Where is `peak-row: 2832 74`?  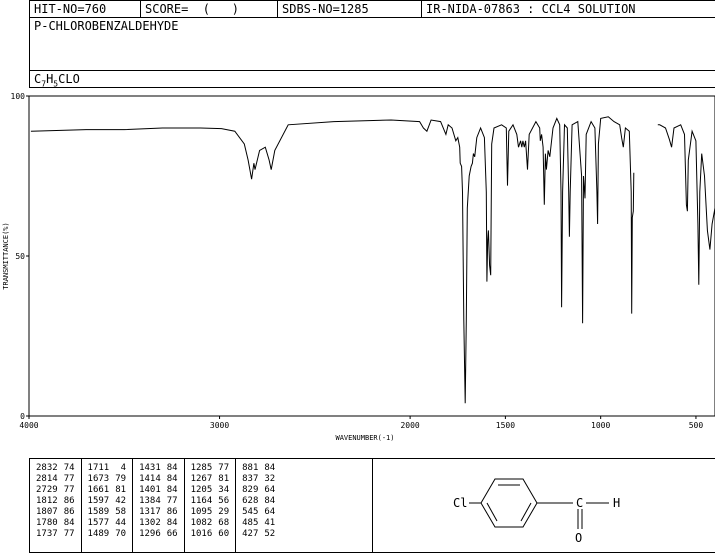
peak-row: 2832 74 is located at coordinates (55, 468).